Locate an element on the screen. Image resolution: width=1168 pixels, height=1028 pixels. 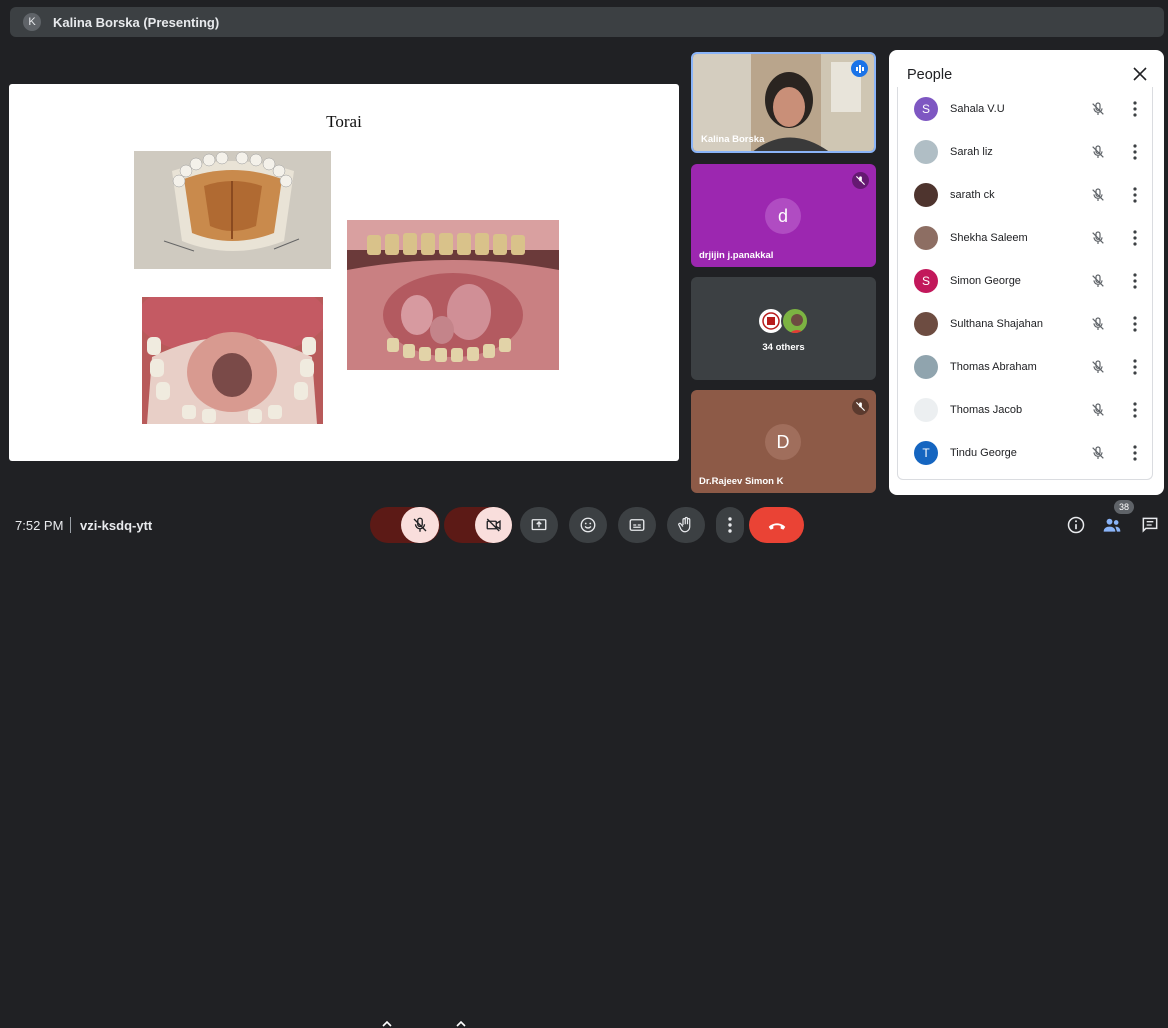
presenter-avatar: K is located at coordinates (32, 22).